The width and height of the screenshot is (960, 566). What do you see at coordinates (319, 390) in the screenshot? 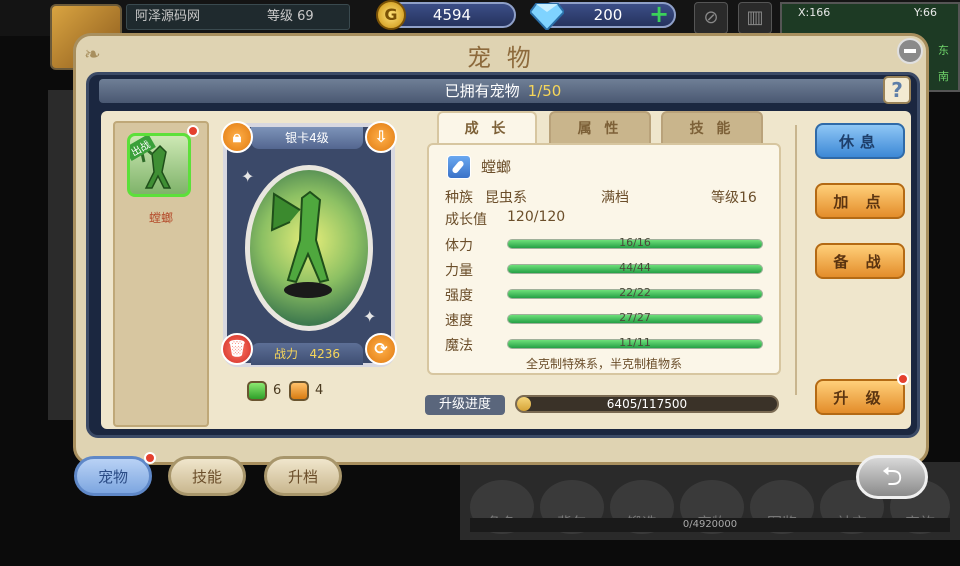
I see `orange-item-count: 4` at bounding box center [319, 390].